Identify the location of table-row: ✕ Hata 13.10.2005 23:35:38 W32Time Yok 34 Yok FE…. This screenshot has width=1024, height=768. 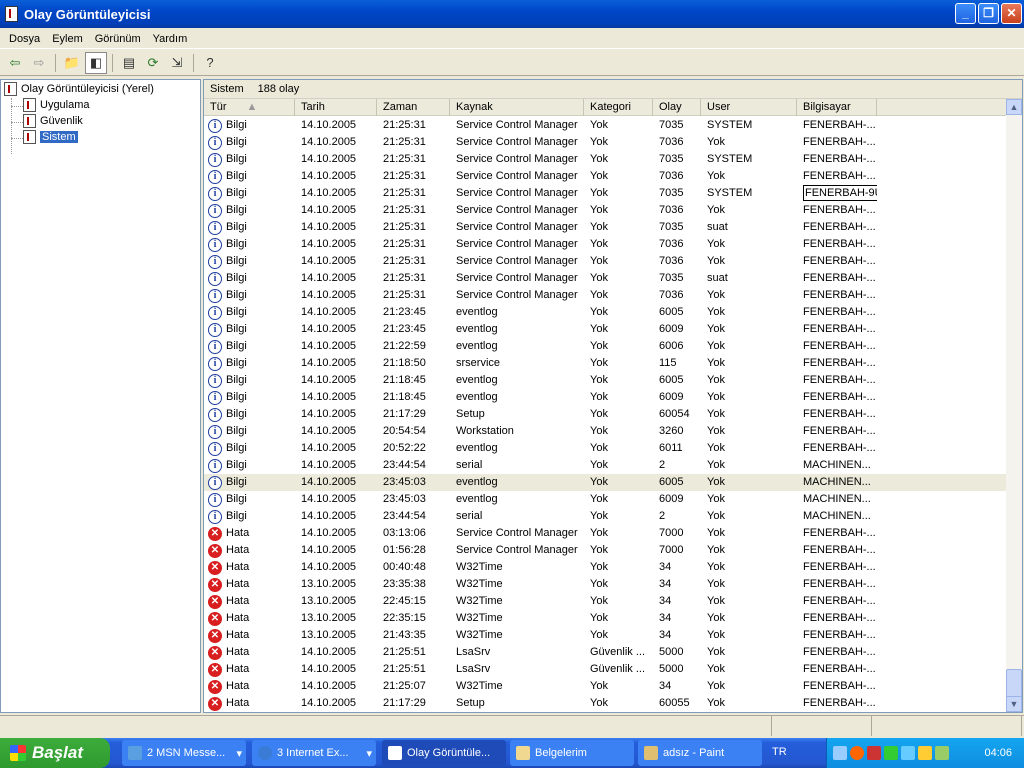
(605, 584).